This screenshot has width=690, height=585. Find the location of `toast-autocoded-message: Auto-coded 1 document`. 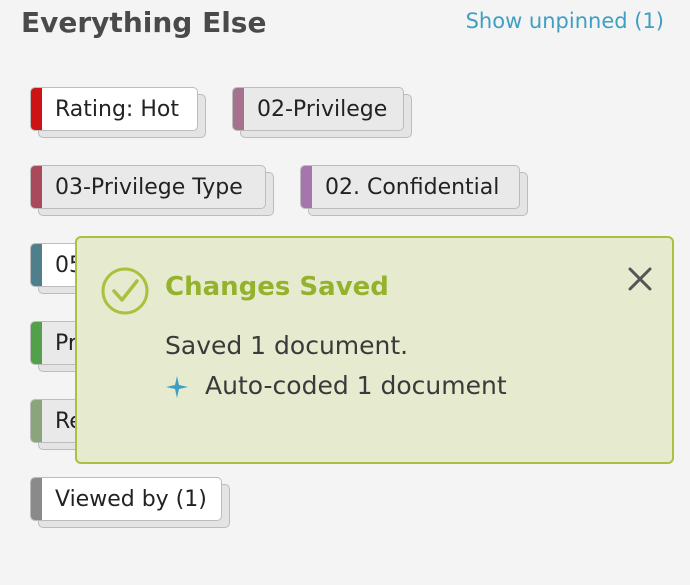

toast-autocoded-message: Auto-coded 1 document is located at coordinates (356, 385).